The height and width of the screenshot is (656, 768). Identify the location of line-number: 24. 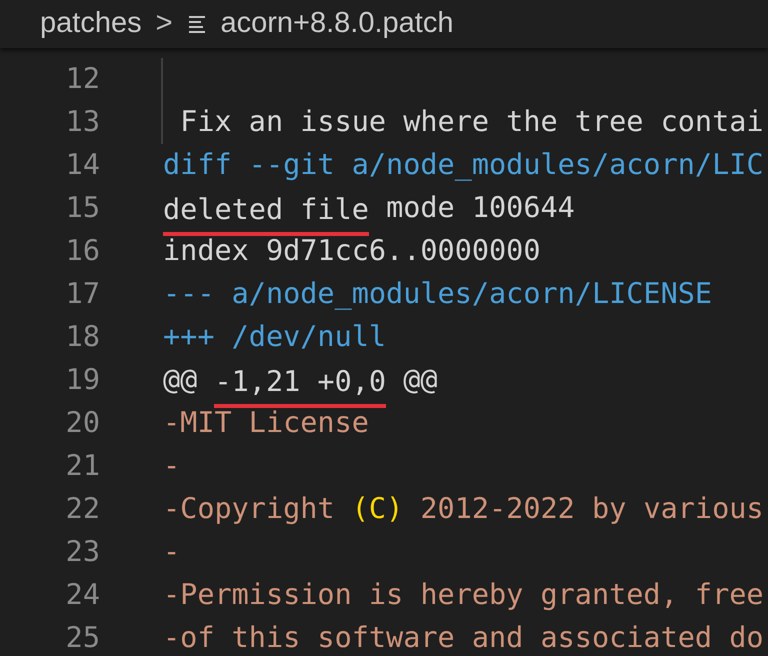
(82, 595).